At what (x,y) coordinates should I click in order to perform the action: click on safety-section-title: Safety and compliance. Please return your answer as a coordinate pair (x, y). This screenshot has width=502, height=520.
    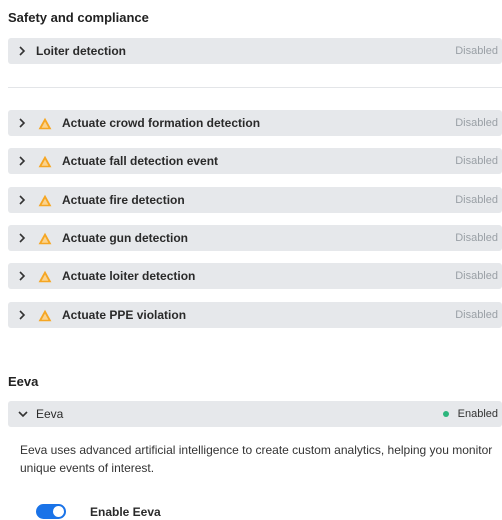
    Looking at the image, I should click on (78, 17).